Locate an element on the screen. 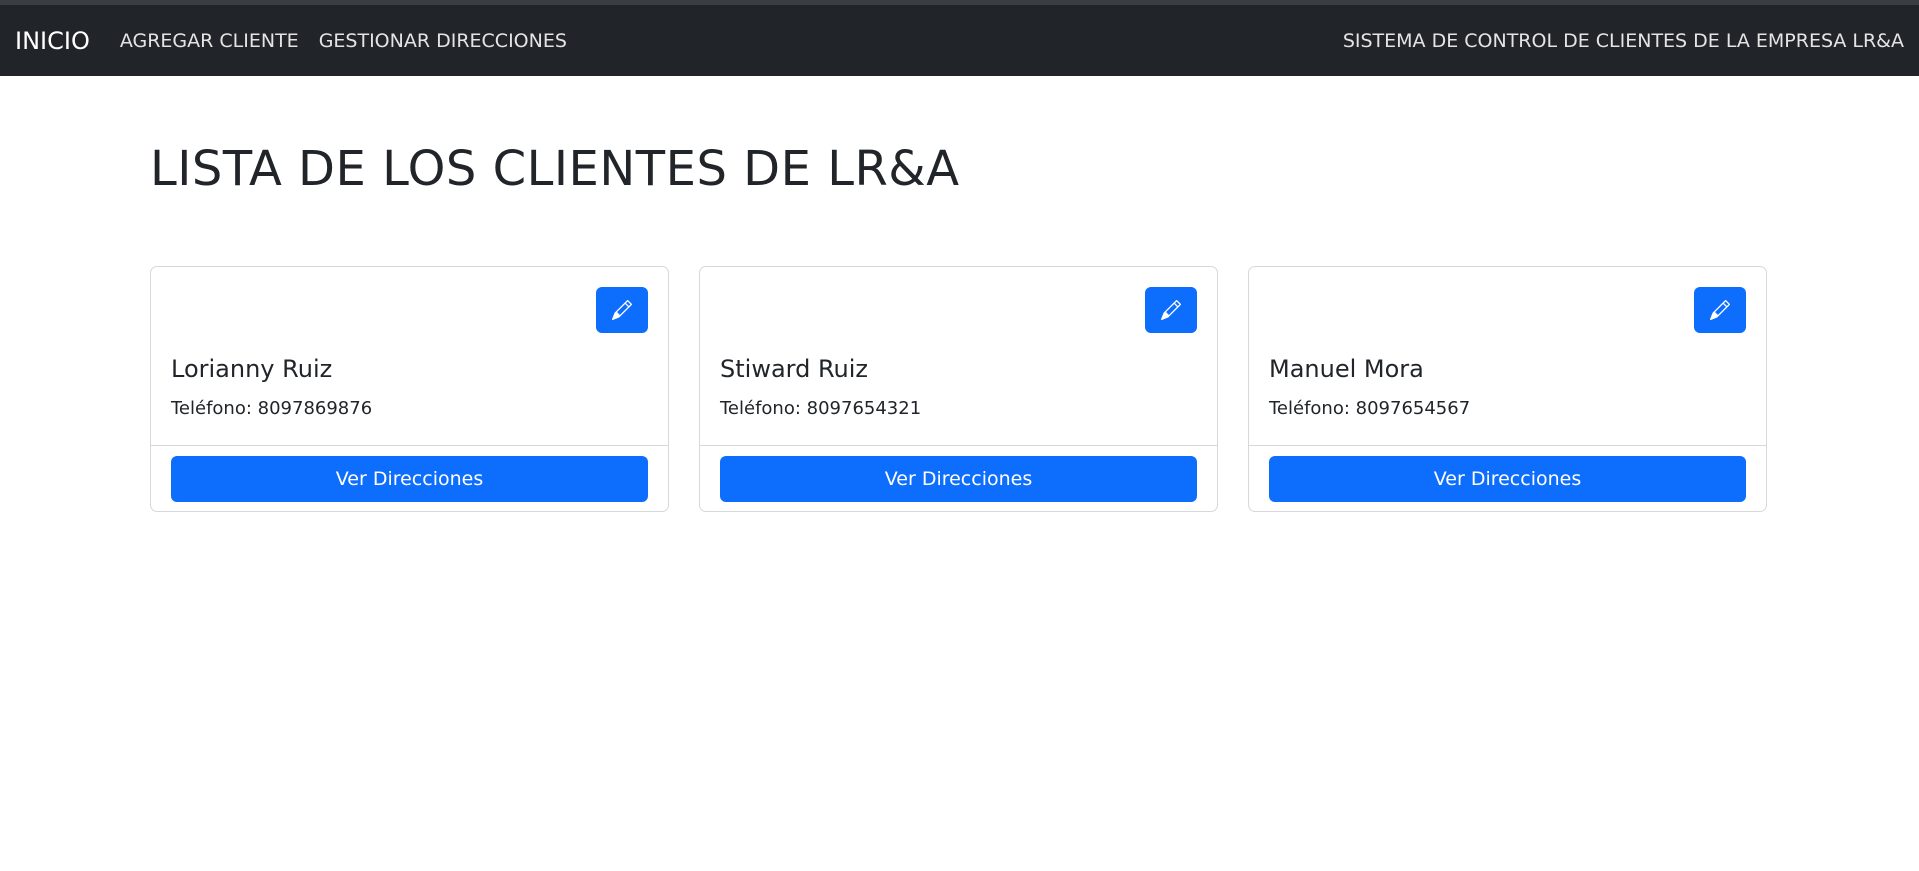  nav-manage-addresses-link: GESTIONAR DIRECCIONES is located at coordinates (443, 41).